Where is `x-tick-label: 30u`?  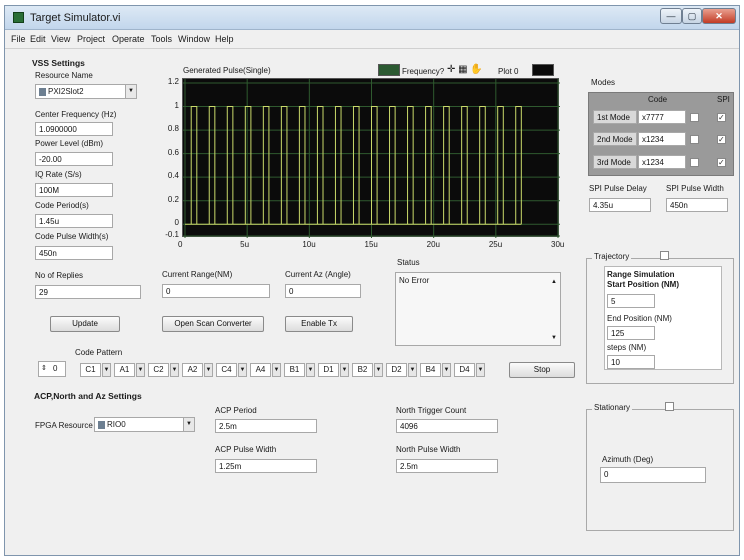
x-tick-label: 30u is located at coordinates (558, 244).